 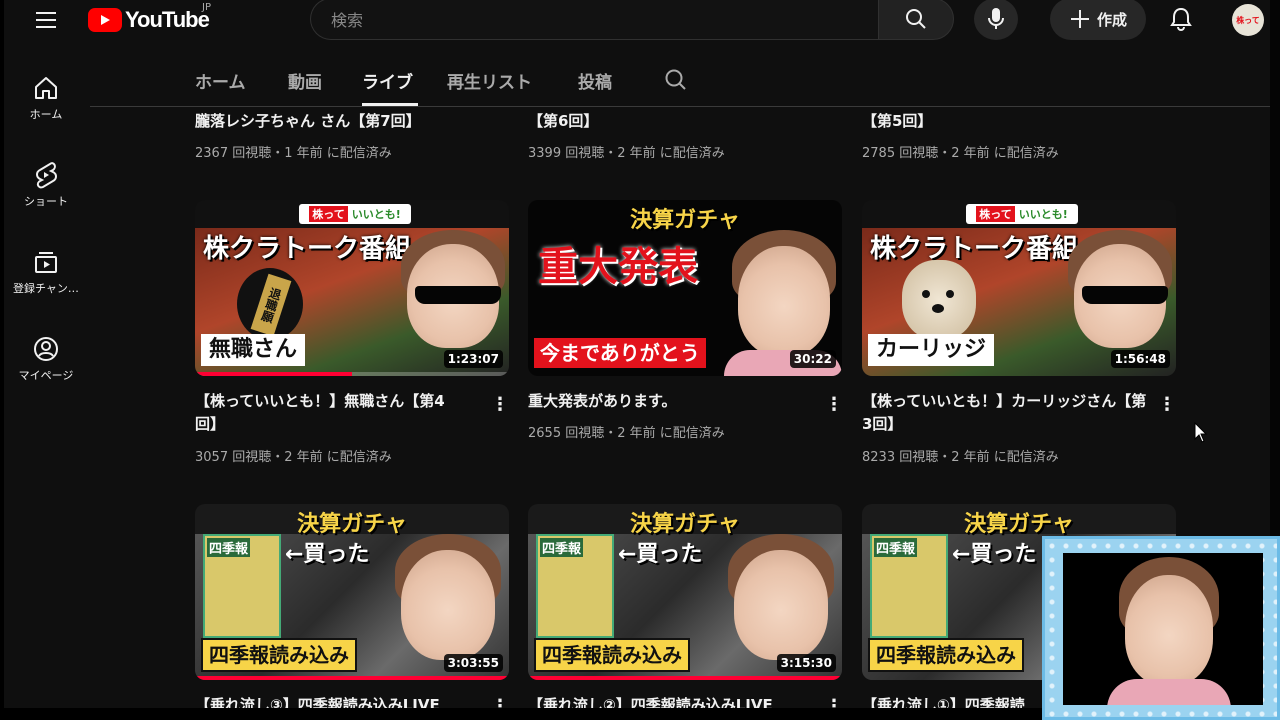 I want to click on cursor-arrow-icon, so click(x=1201, y=432).